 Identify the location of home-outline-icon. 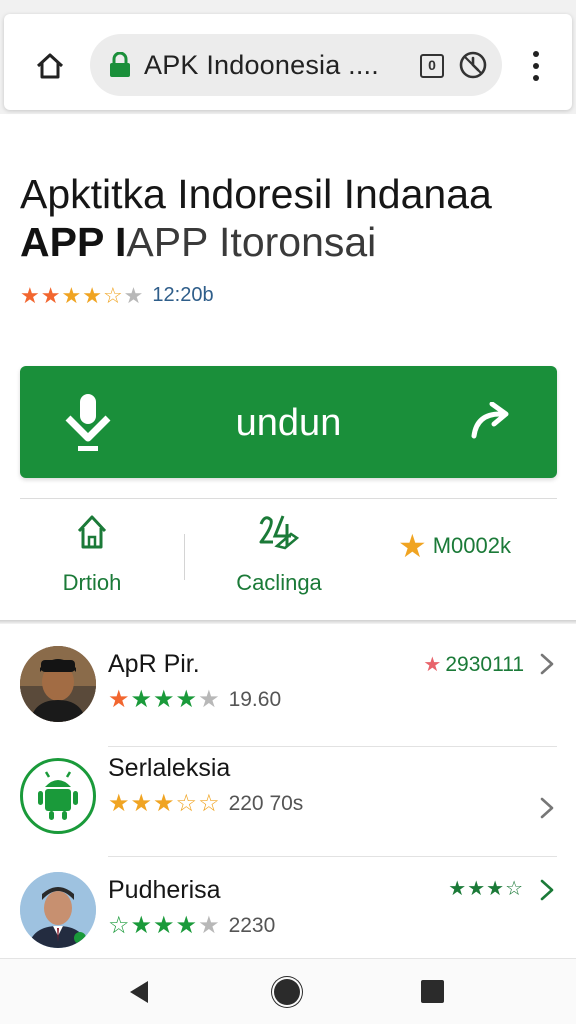
(92, 532).